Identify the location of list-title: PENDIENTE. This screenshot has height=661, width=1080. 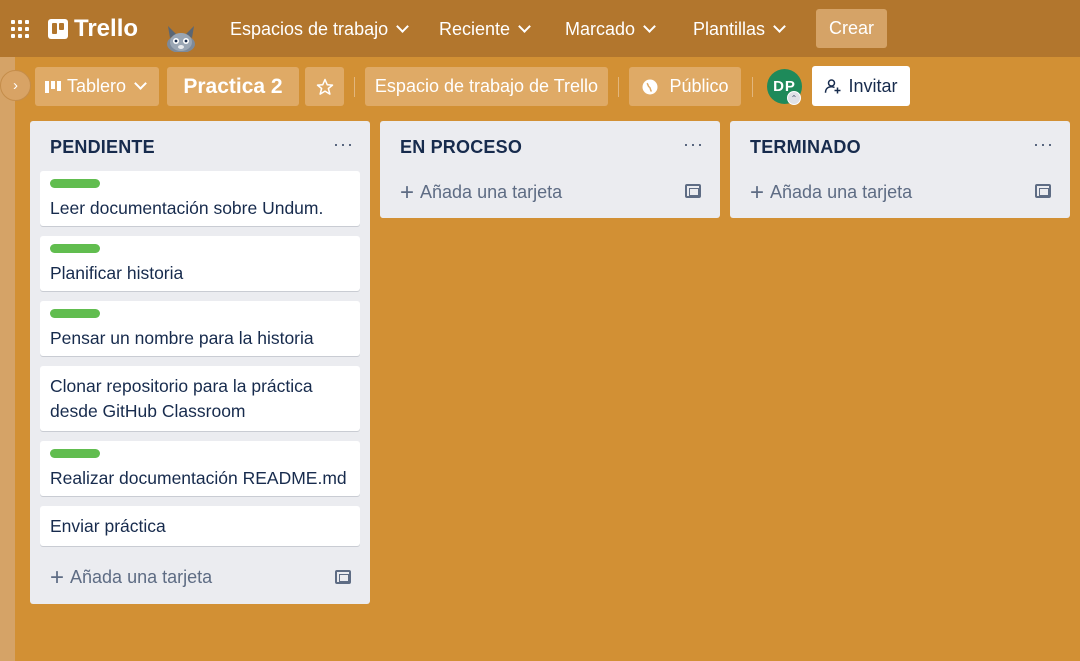
(102, 147).